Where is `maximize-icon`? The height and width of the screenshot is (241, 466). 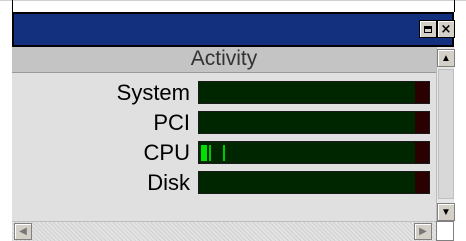
maximize-icon is located at coordinates (428, 29).